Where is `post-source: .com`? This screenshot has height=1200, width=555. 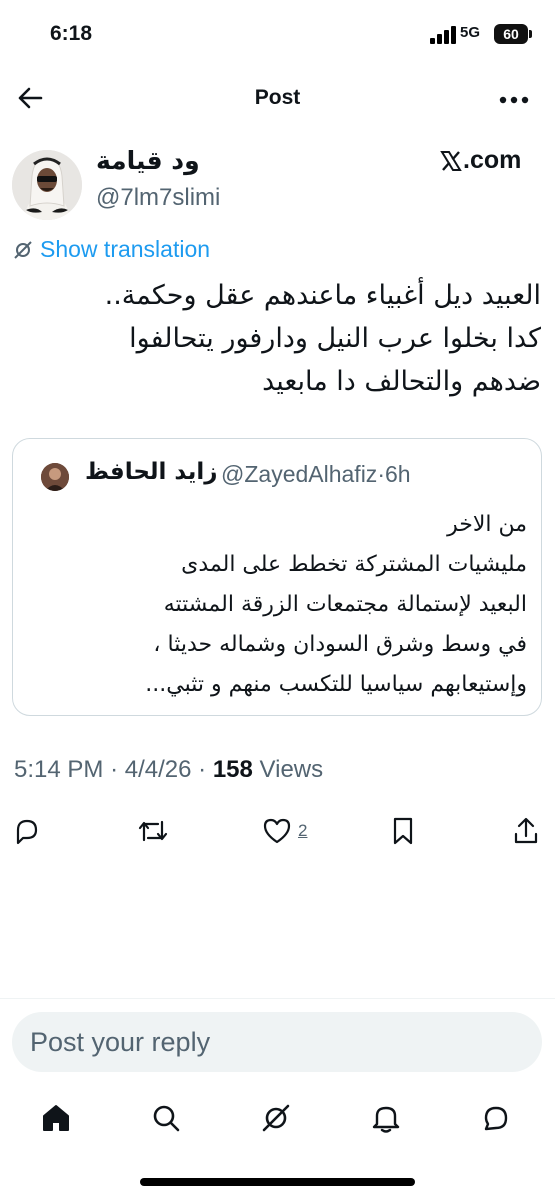
post-source: .com is located at coordinates (480, 160).